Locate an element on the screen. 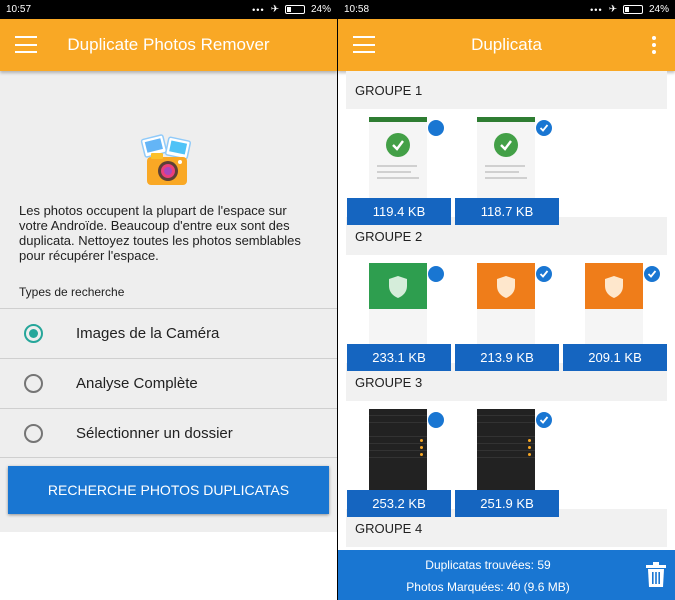 This screenshot has height=600, width=675. marked-photos-count: Photos Marquées: 40 (9.6 MB) is located at coordinates (488, 587).